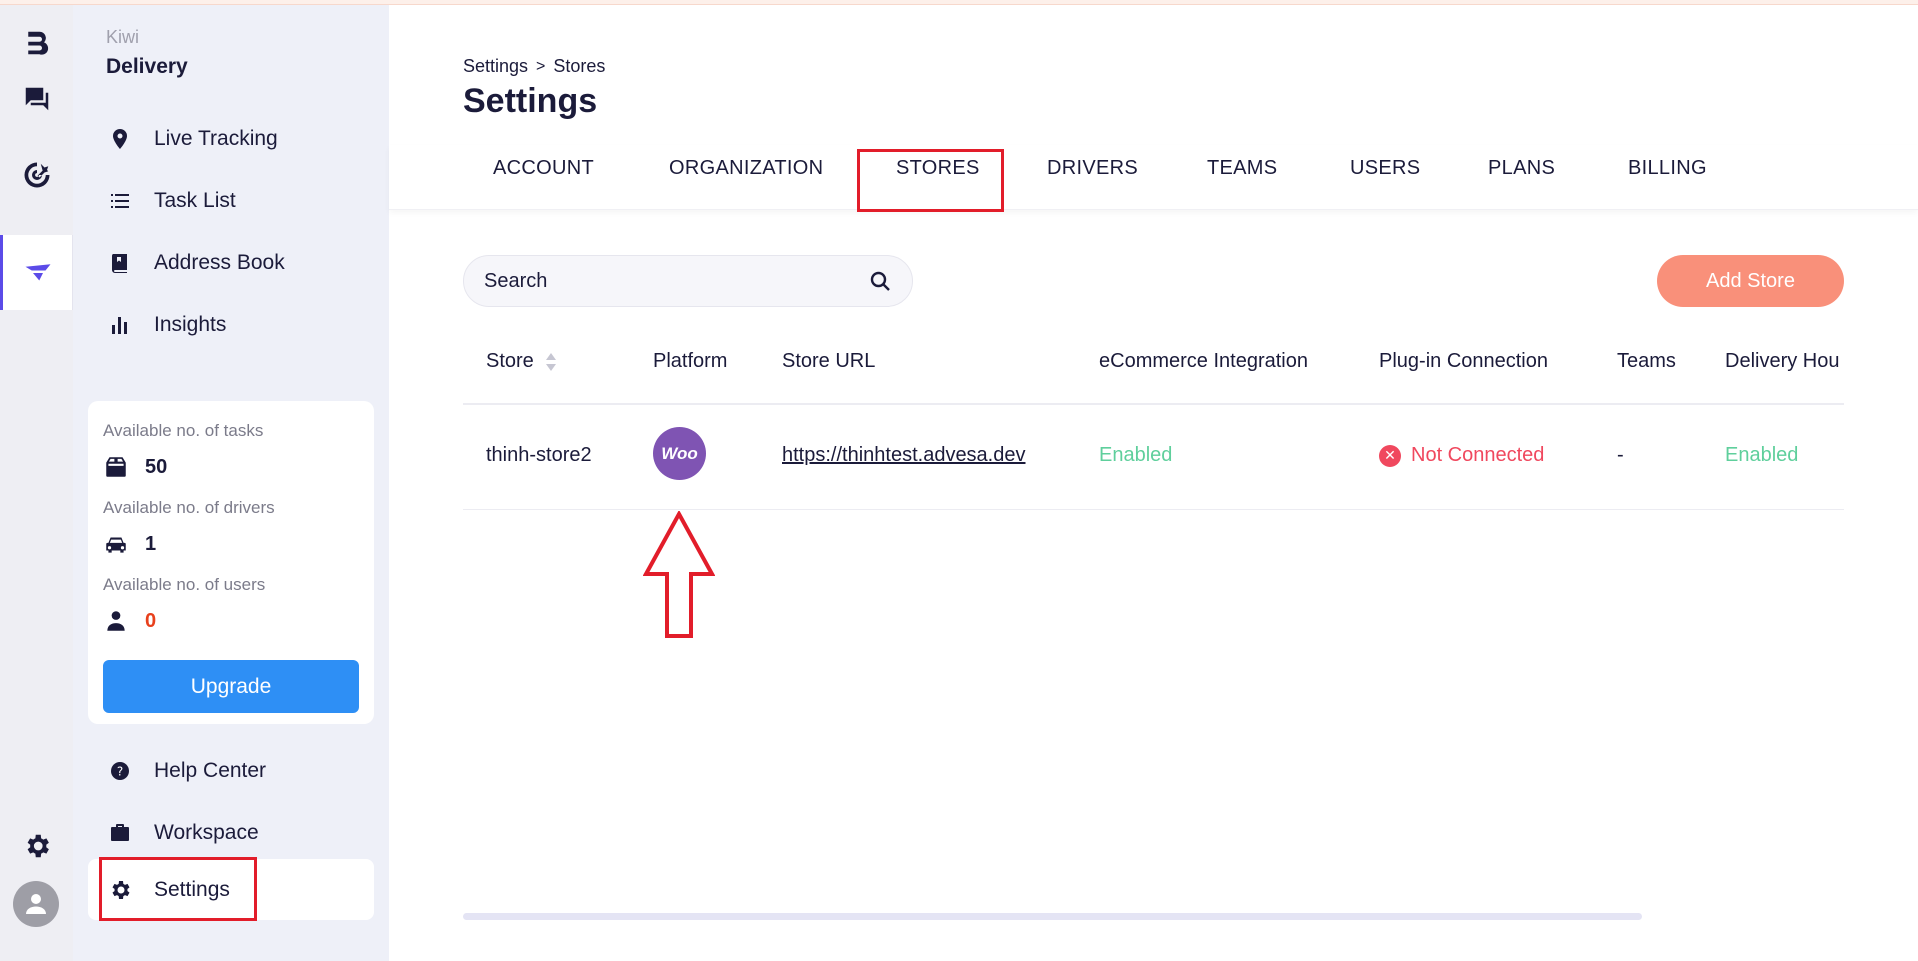 This screenshot has height=961, width=1918. Describe the element at coordinates (190, 324) in the screenshot. I see `sidebar-item-label: Insights` at that location.